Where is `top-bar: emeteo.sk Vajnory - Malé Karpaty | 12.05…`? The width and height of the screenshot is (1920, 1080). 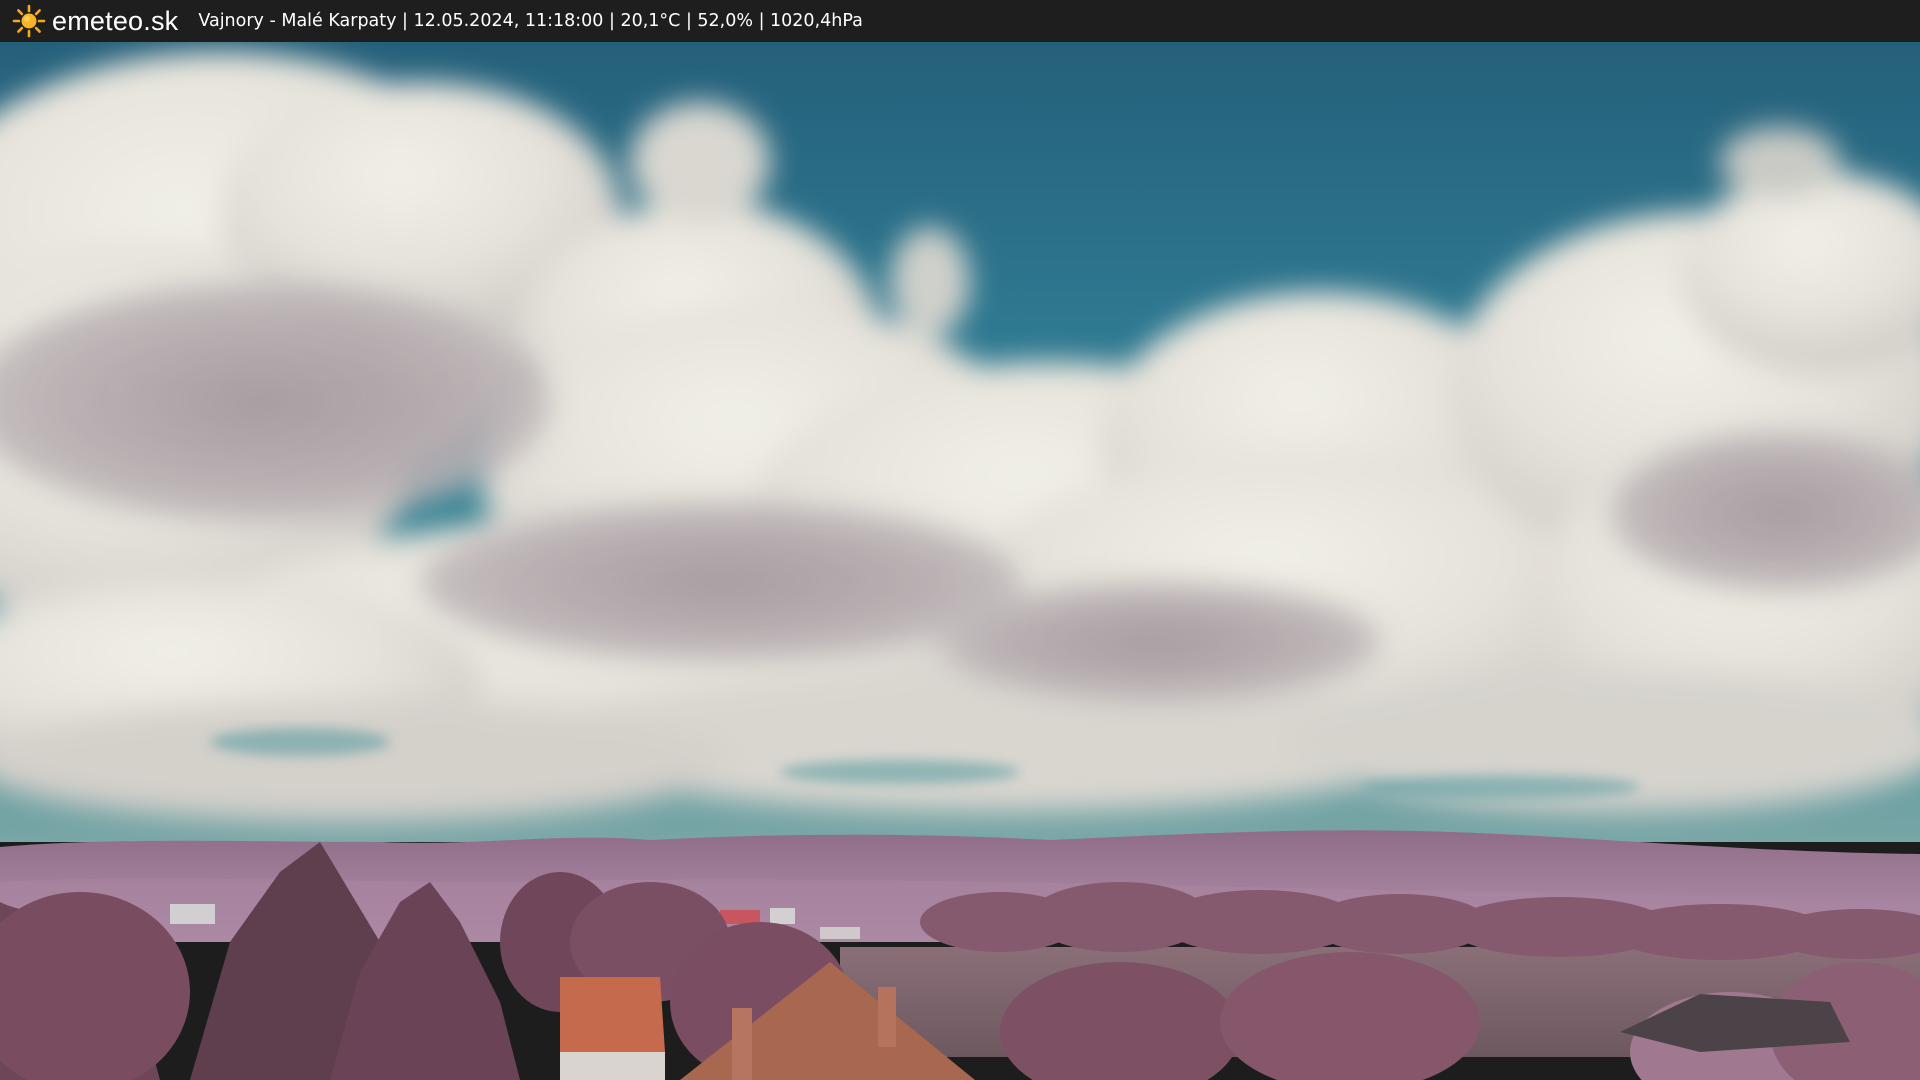
top-bar: emeteo.sk Vajnory - Malé Karpaty | 12.05… is located at coordinates (960, 21).